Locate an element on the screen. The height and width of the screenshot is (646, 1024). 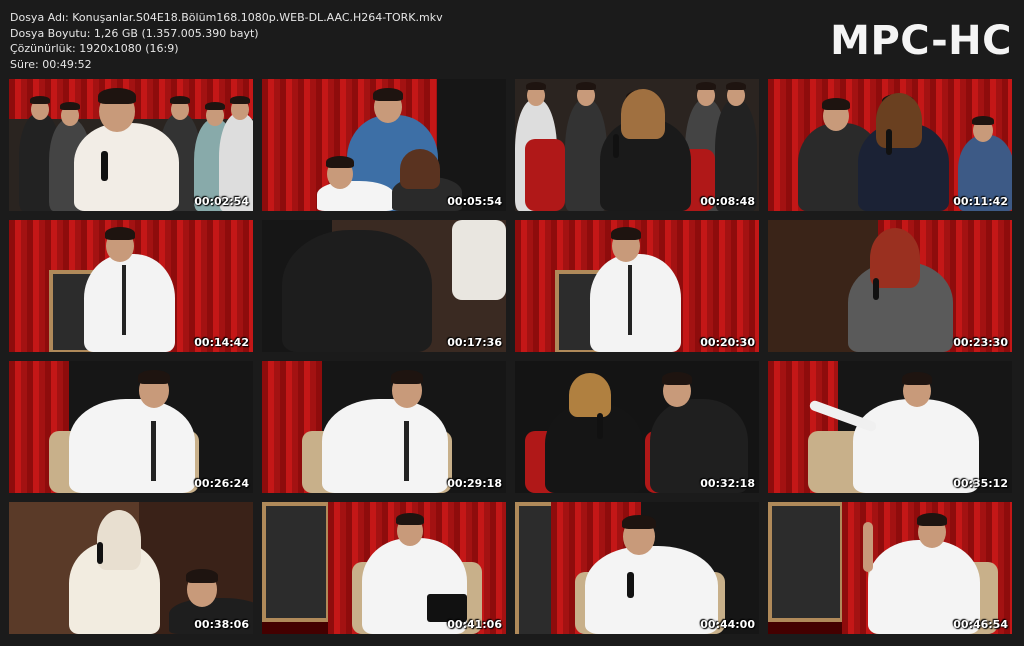
thumbnail-timestamp: 00:29:18 is located at coordinates (474, 483).